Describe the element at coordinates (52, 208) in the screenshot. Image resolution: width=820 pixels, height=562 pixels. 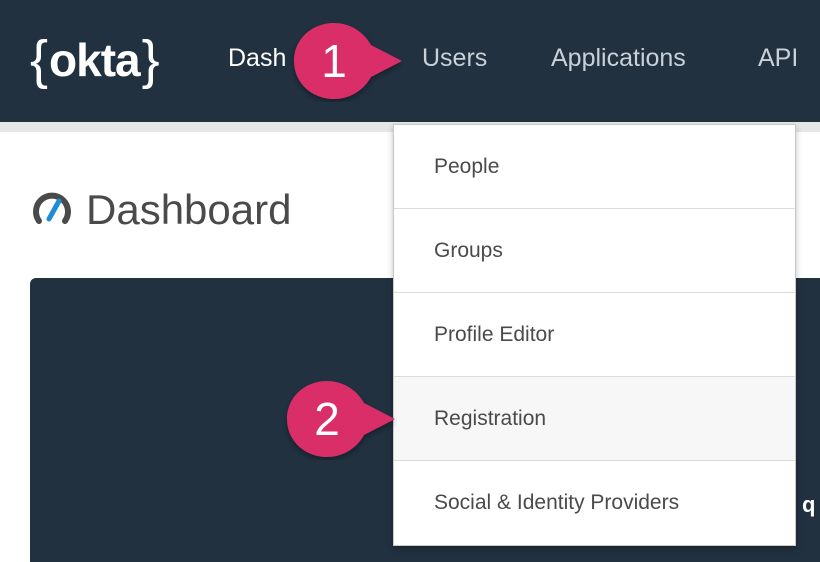
I see `speedometer-icon` at that location.